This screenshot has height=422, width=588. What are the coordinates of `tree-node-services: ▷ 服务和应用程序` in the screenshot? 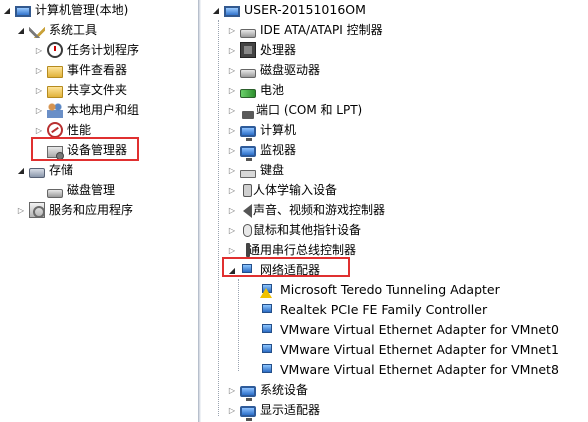 It's located at (74, 210).